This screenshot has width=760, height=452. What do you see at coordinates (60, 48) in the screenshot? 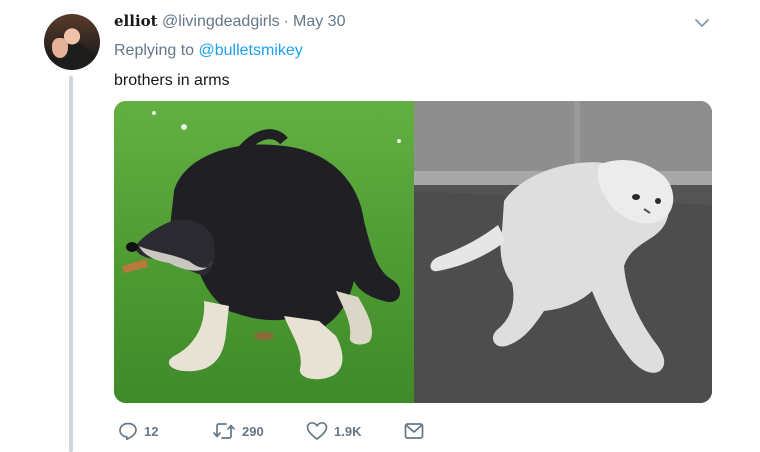
I see `avatar-hand` at bounding box center [60, 48].